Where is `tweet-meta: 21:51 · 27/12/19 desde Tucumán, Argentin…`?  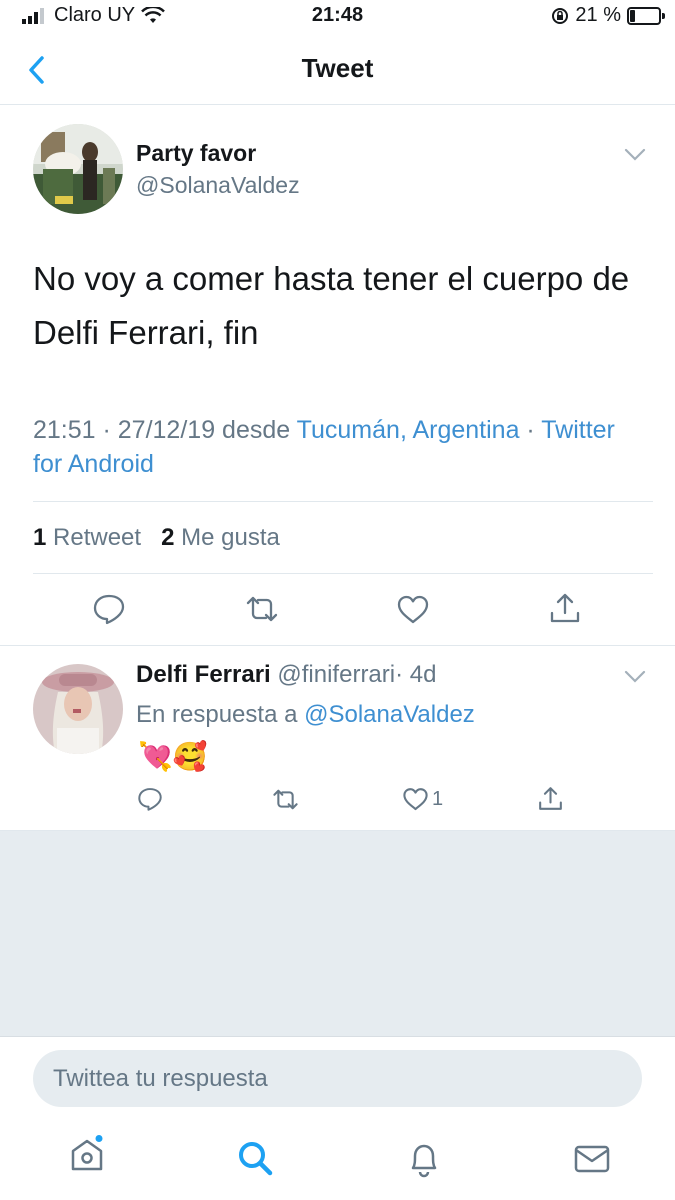
tweet-meta: 21:51 · 27/12/19 desde Tucumán, Argentin… is located at coordinates (340, 447).